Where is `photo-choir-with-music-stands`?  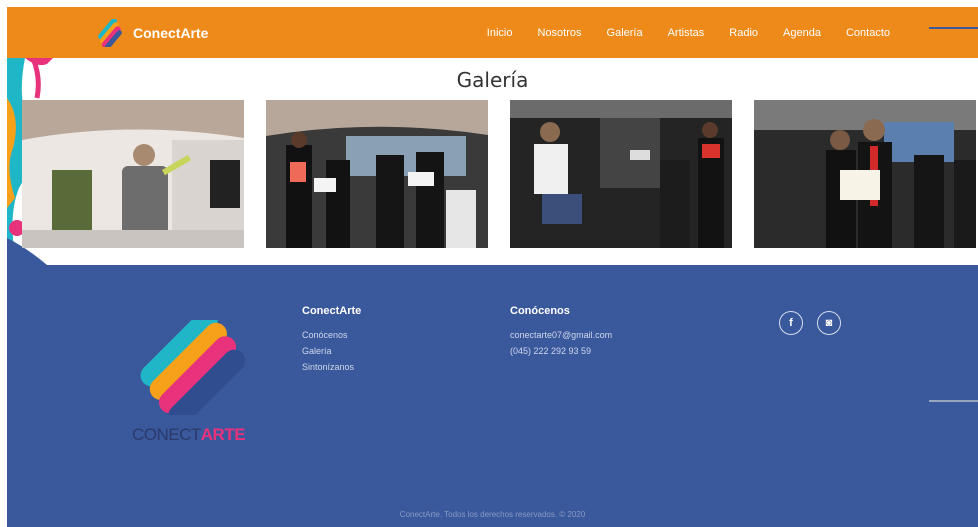 photo-choir-with-music-stands is located at coordinates (377, 174).